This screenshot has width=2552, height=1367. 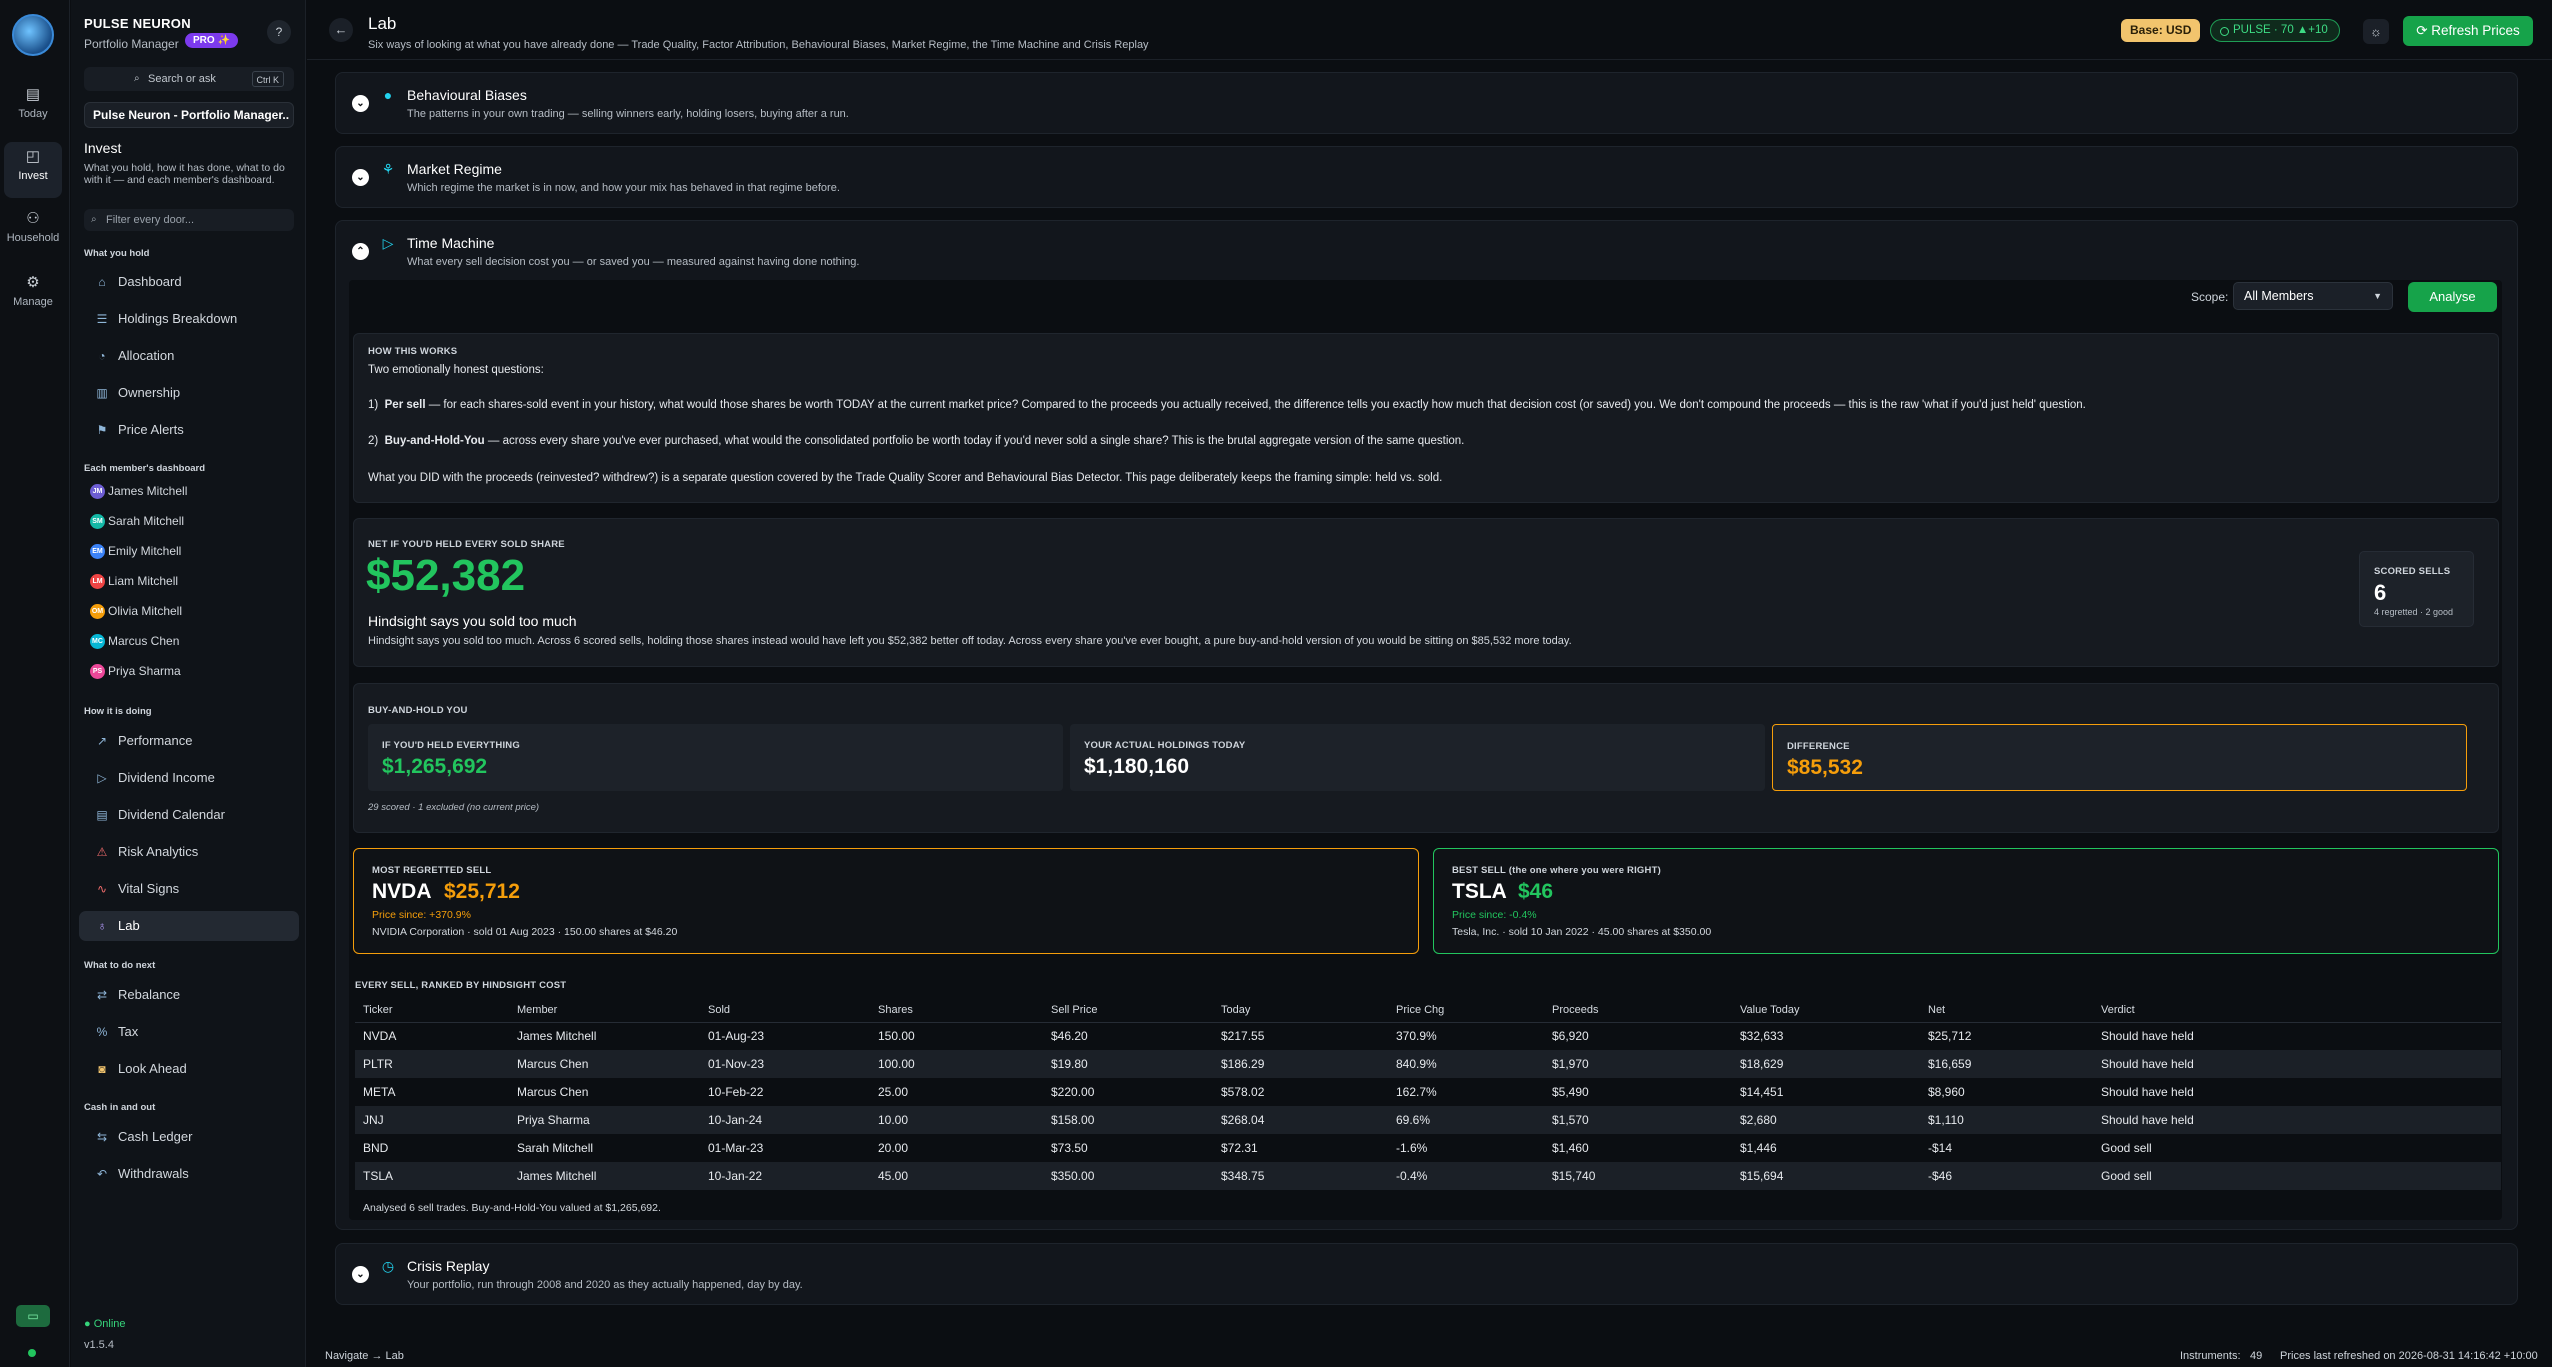 I want to click on nav-performance: ↗ Performance, so click(x=189, y=741).